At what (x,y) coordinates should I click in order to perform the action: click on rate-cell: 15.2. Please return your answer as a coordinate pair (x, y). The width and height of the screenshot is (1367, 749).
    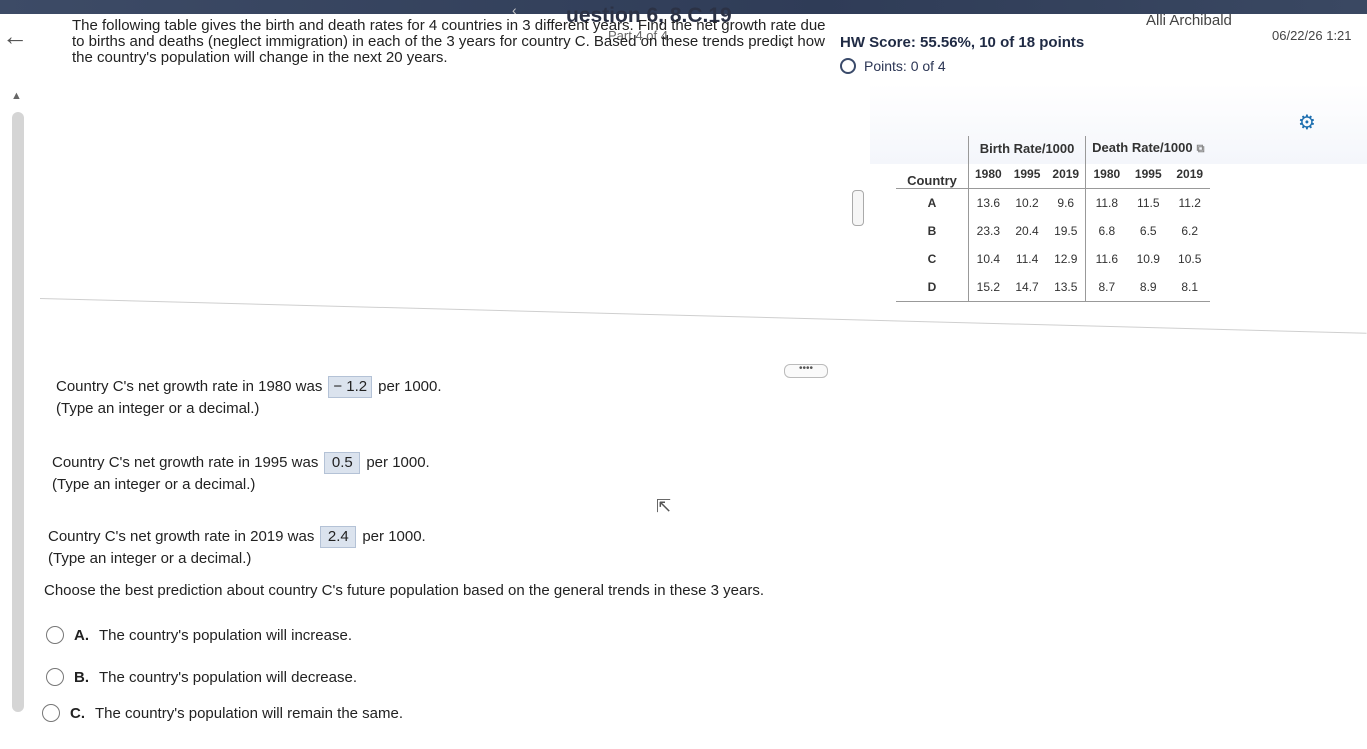
    Looking at the image, I should click on (987, 287).